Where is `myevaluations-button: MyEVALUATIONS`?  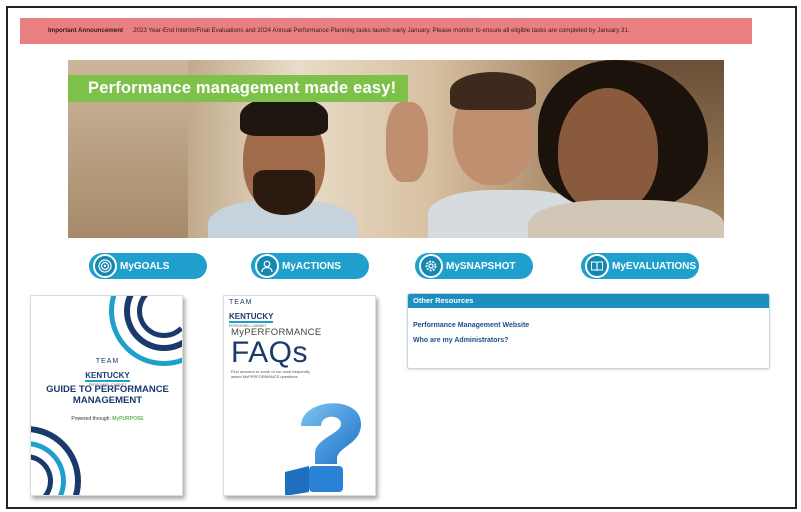 myevaluations-button: MyEVALUATIONS is located at coordinates (640, 266).